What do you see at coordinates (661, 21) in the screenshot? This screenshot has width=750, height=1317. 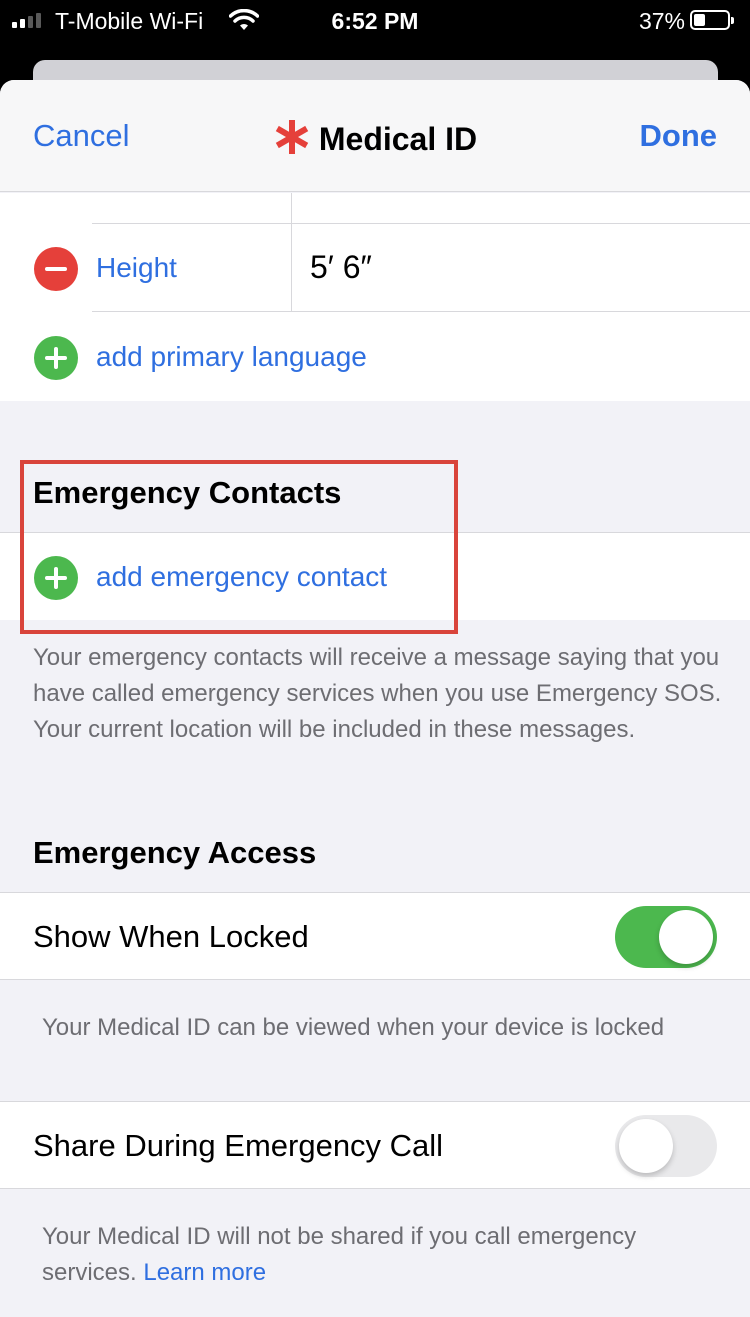 I see `battery-percentage: 37%` at bounding box center [661, 21].